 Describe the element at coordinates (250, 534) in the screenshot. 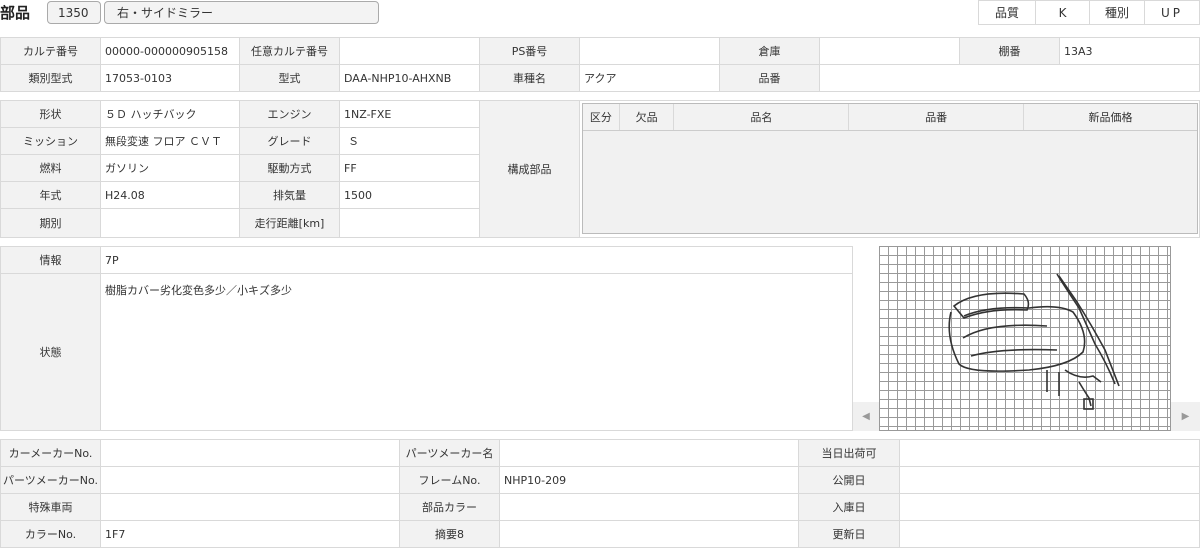

I see `color-no-value: 1F7` at that location.